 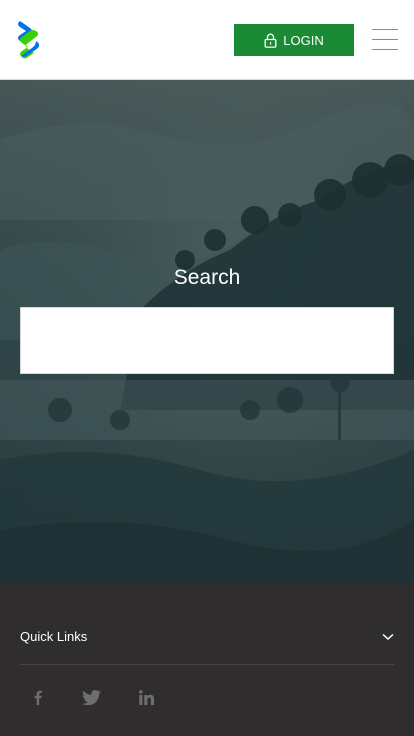 I want to click on login-button: LOGIN, so click(x=294, y=40).